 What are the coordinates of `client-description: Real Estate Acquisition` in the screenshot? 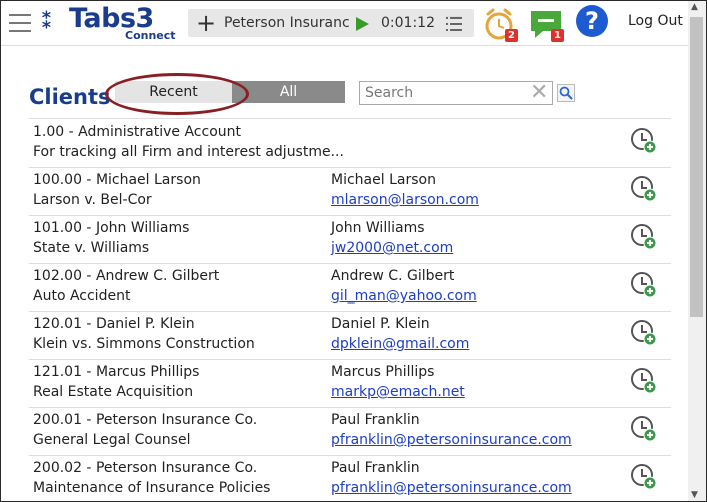 It's located at (113, 392).